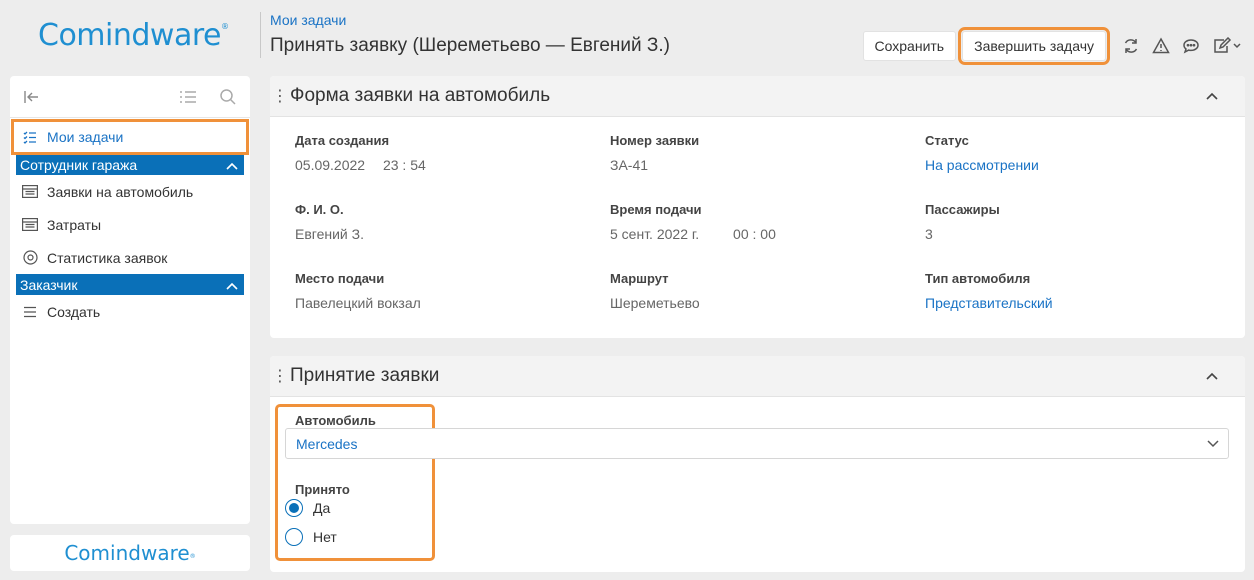 Image resolution: width=1254 pixels, height=580 pixels. I want to click on panel-title: Форма заявки на автомобиль, so click(420, 95).